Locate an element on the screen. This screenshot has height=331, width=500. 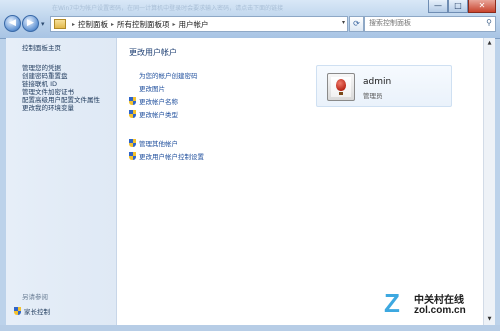
uac-settings-link: 更改用户帐户控制设置 is located at coordinates (166, 156).